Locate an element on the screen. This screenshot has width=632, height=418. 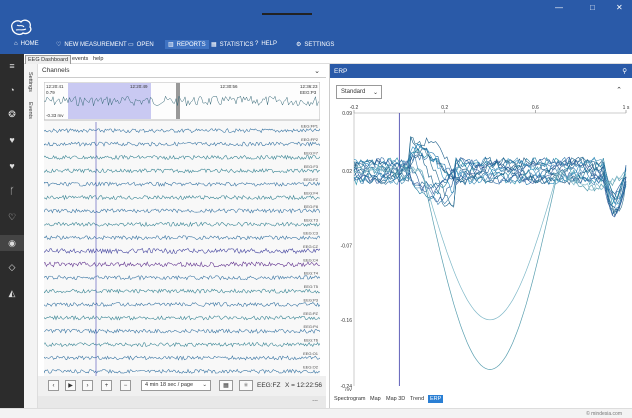
heart-outline-icon: ♡ is located at coordinates (12, 217).